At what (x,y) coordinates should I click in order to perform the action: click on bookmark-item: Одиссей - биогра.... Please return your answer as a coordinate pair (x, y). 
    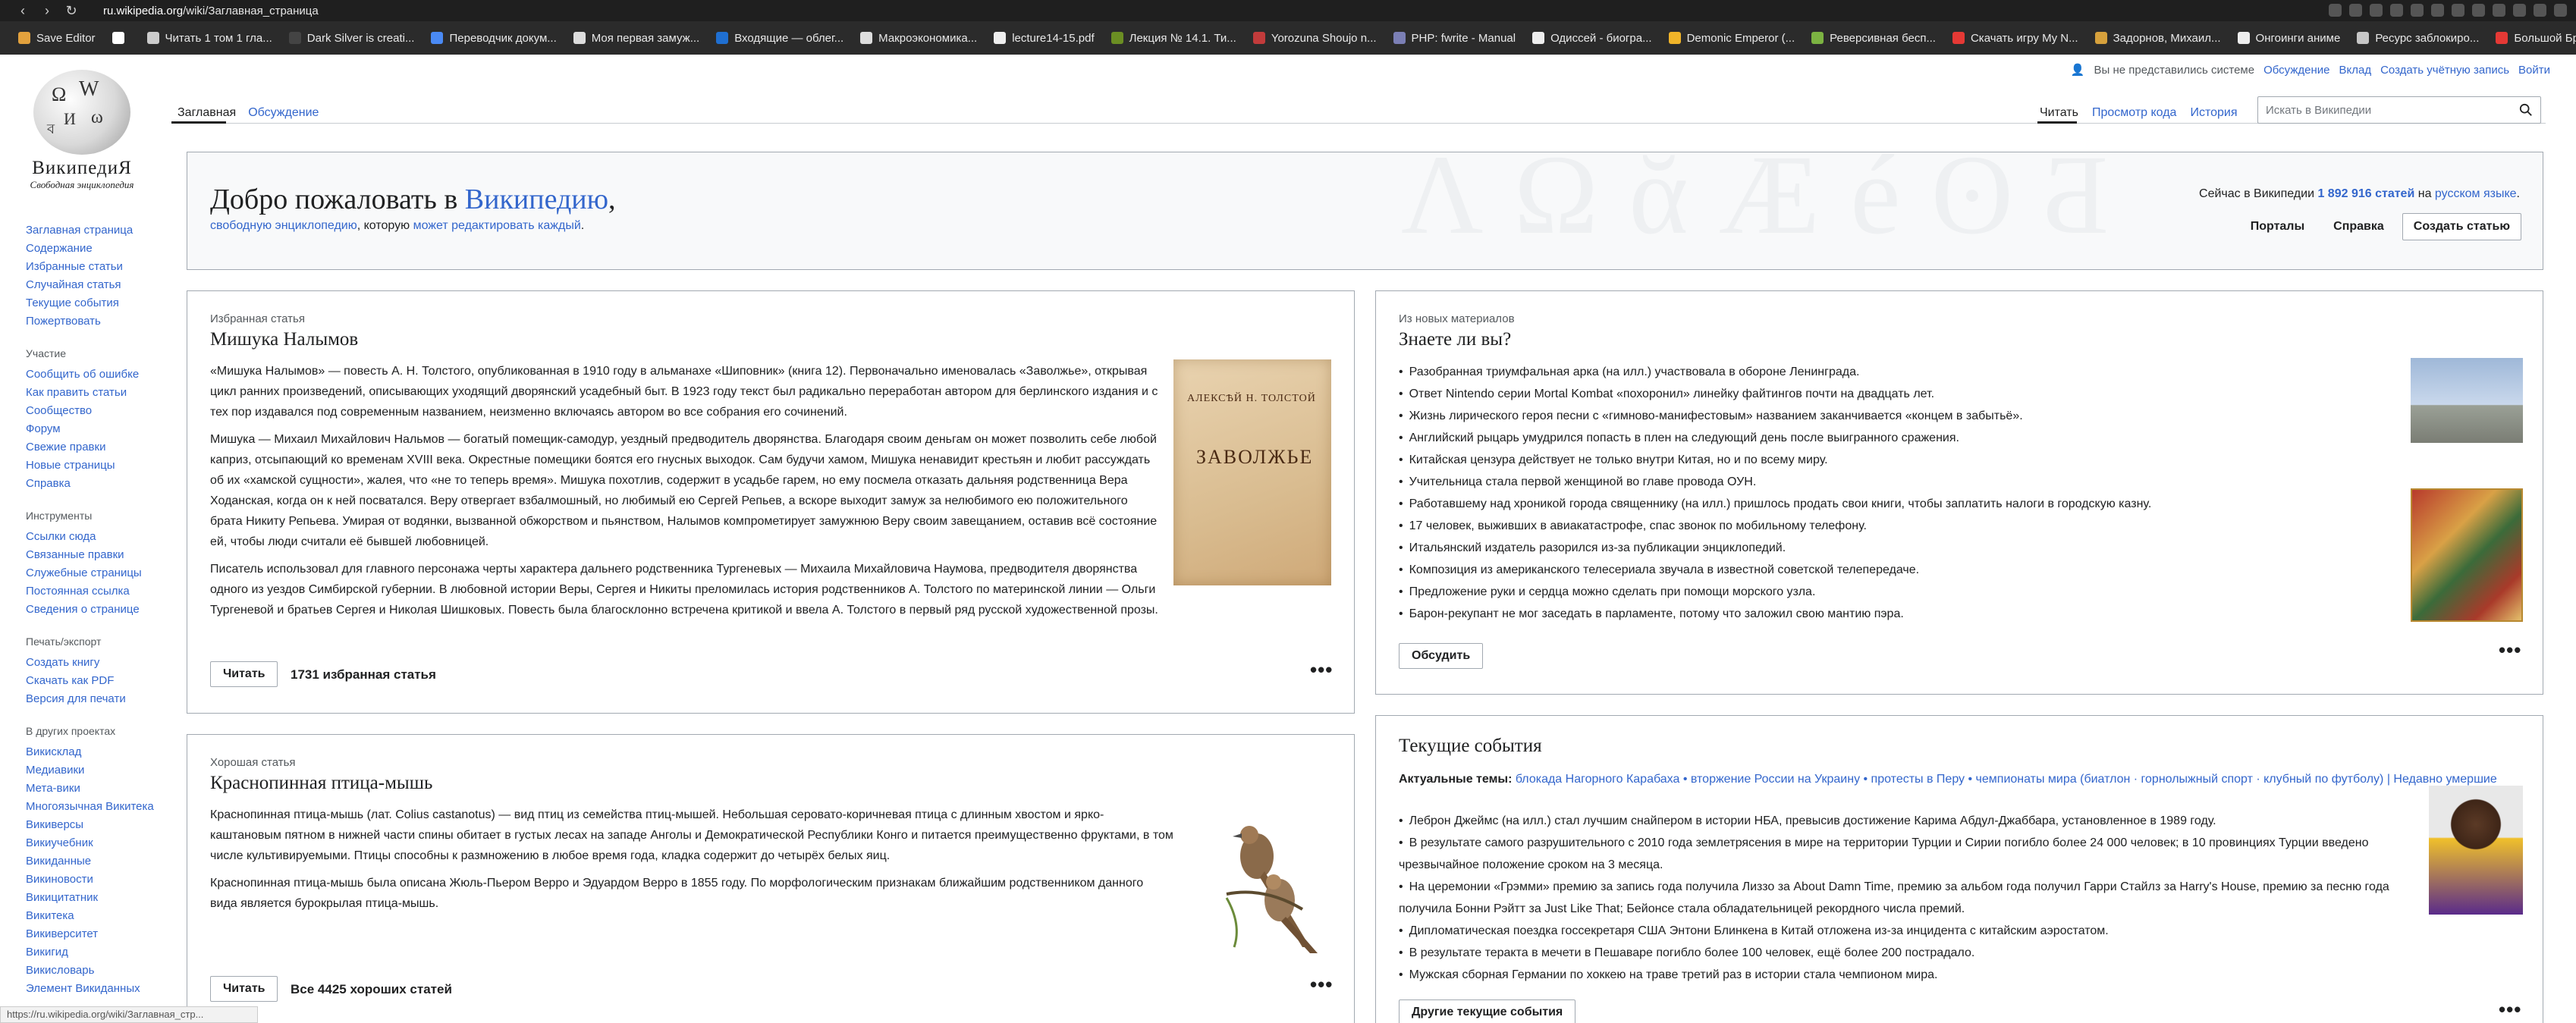
    Looking at the image, I should click on (1592, 38).